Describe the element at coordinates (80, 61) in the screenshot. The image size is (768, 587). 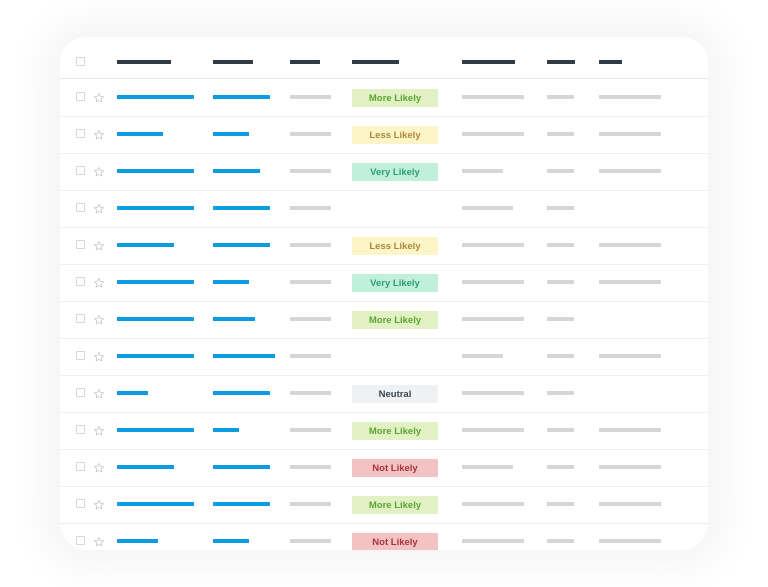
I see `select-all-checkbox` at that location.